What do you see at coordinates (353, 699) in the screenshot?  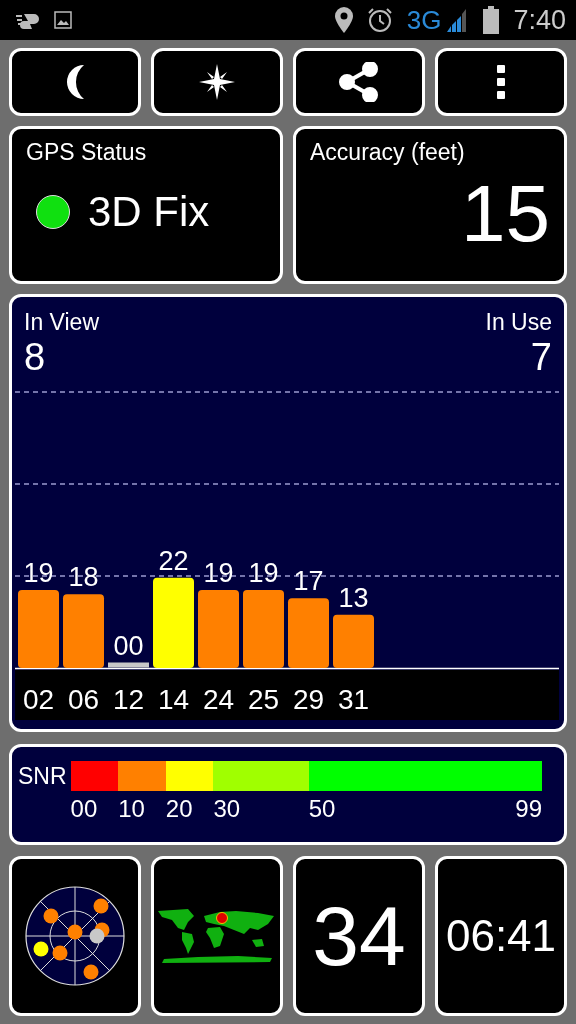 I see `satellite-id: 31` at bounding box center [353, 699].